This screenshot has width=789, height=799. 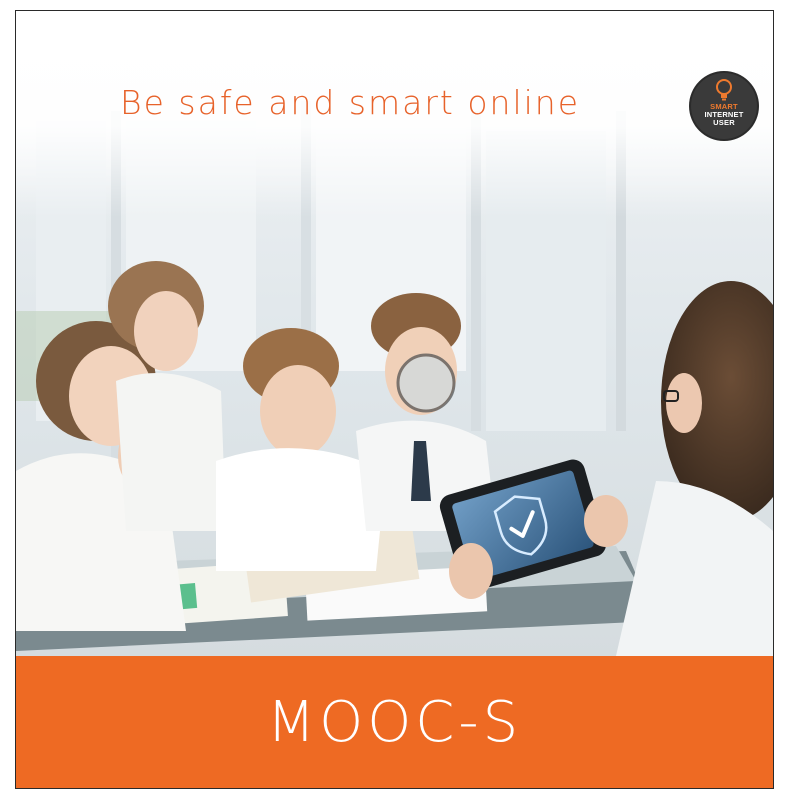 I want to click on lightbulb-icon, so click(x=724, y=90).